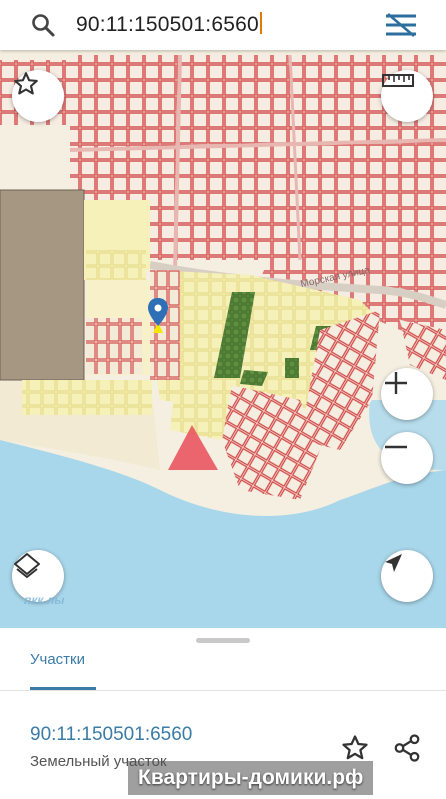  I want to click on tab-parcels: Участки, so click(57, 659).